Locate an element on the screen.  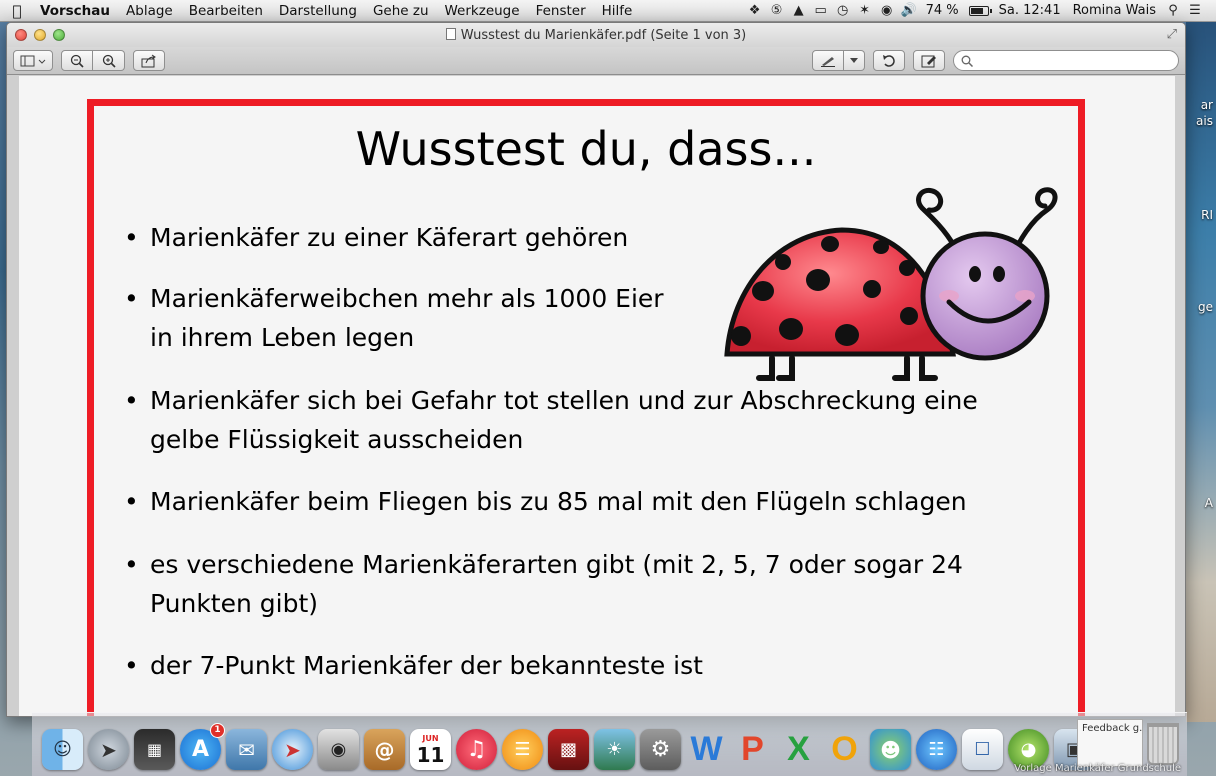
menu-werkzeuge: Werkzeuge is located at coordinates (482, 11).